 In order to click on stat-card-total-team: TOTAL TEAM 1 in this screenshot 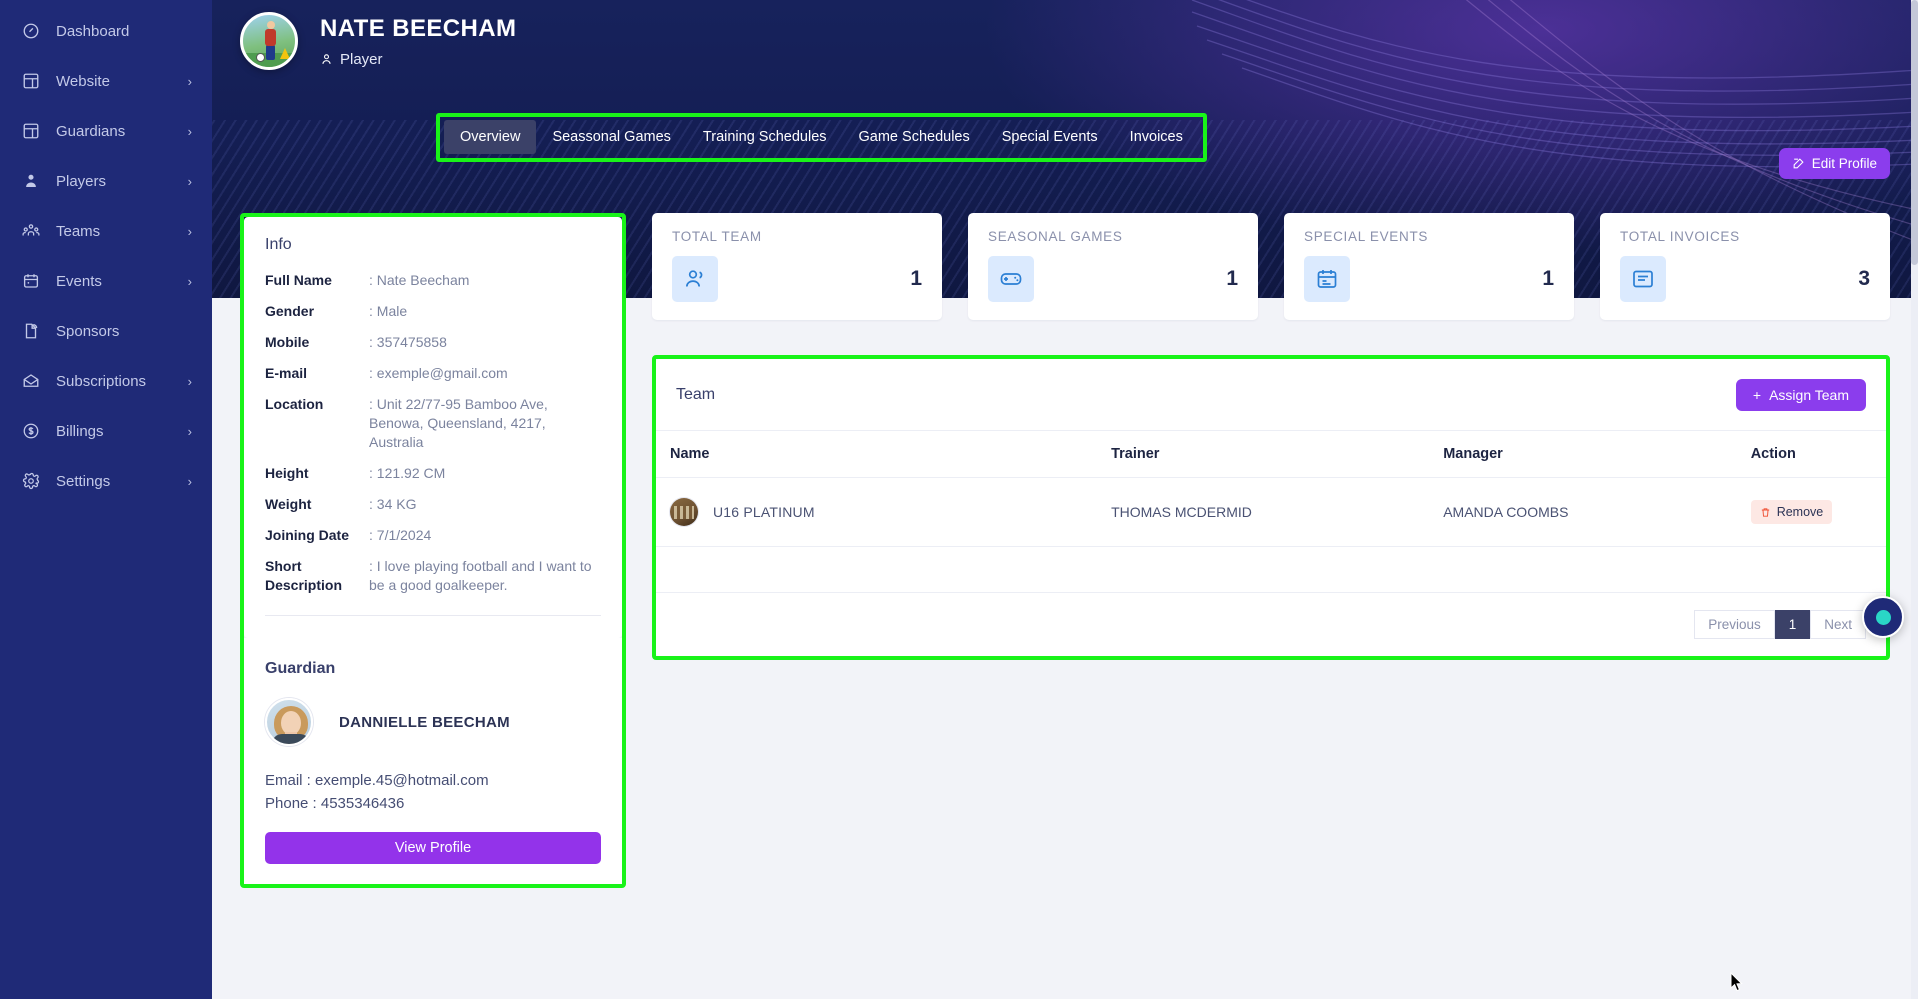, I will do `click(797, 266)`.